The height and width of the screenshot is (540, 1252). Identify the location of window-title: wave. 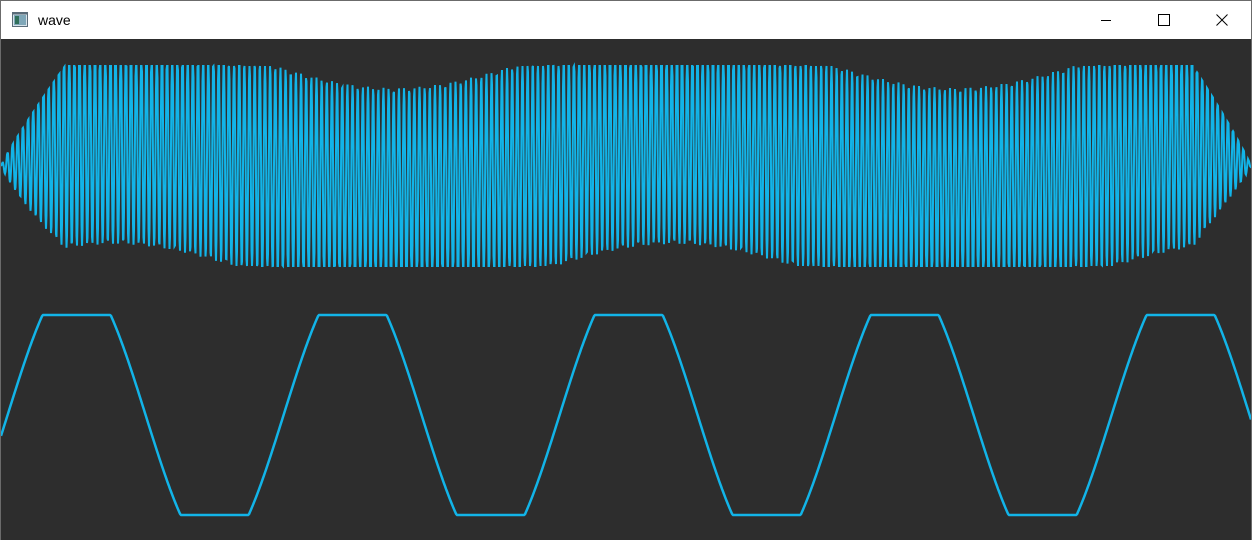
(54, 20).